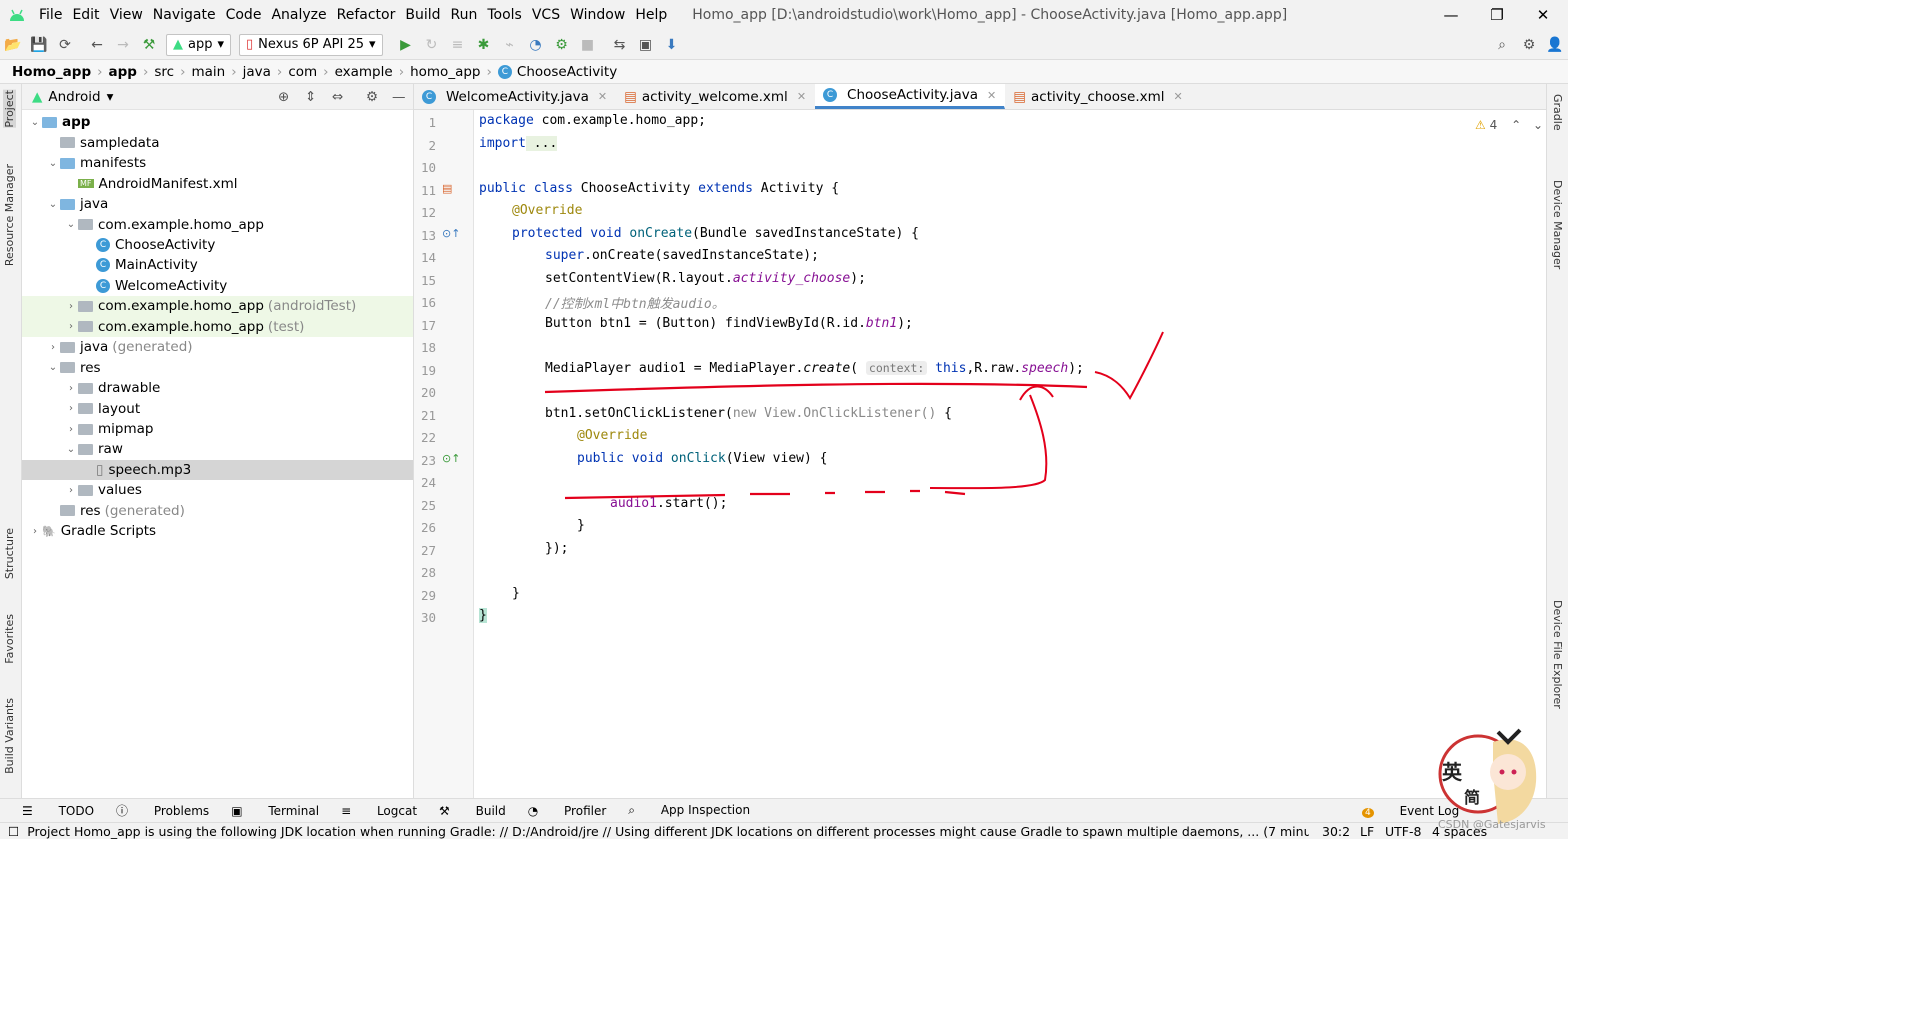  I want to click on favorites-tool-tab: Favorites, so click(9, 639).